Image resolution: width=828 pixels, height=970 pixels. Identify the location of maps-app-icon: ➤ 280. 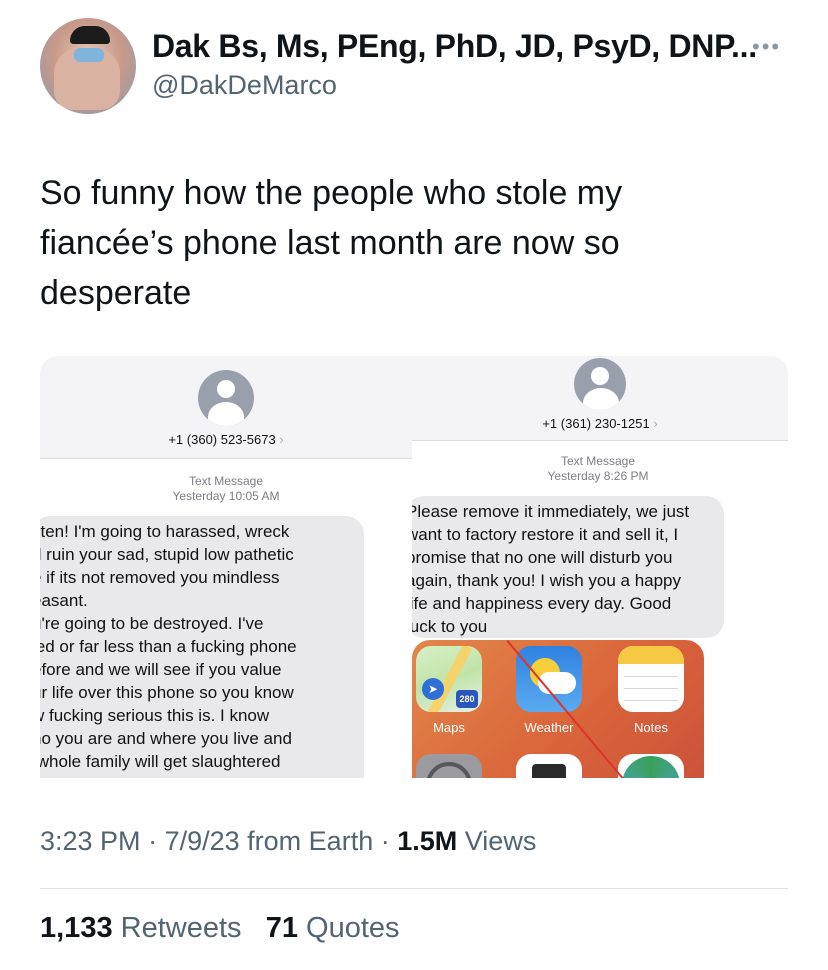
(449, 679).